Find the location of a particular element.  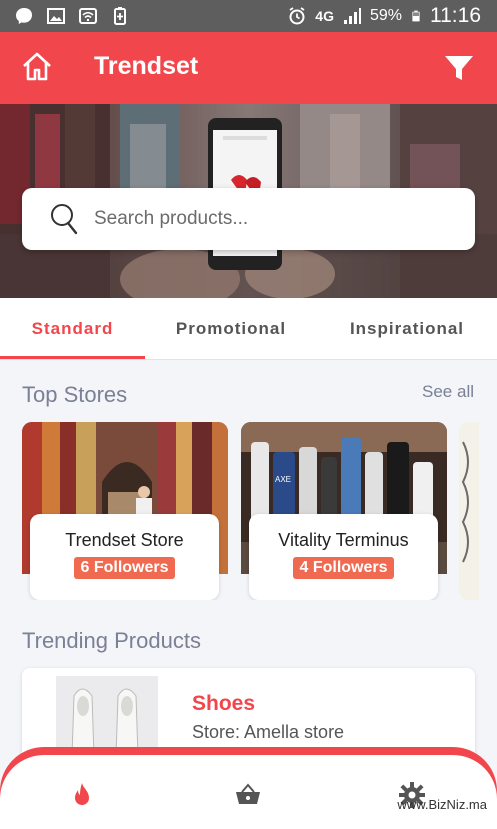

bottom-navigation: www.BizNiz.ma is located at coordinates (248, 788).